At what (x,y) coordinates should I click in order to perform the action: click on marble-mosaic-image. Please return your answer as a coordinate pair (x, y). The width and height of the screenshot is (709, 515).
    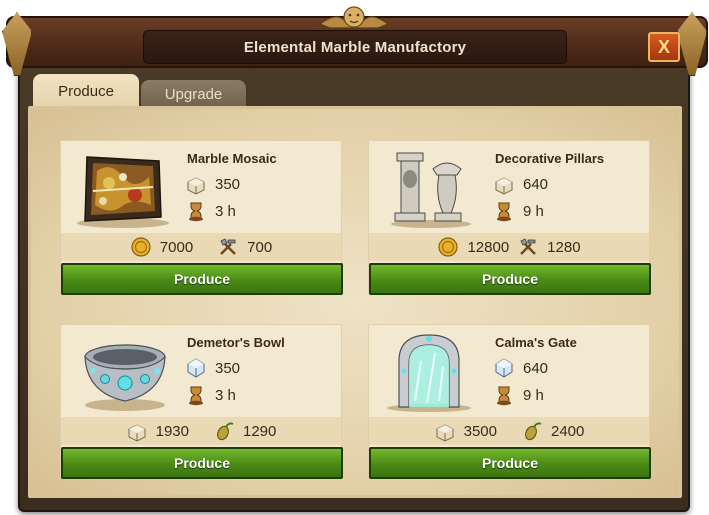
    Looking at the image, I should click on (123, 192).